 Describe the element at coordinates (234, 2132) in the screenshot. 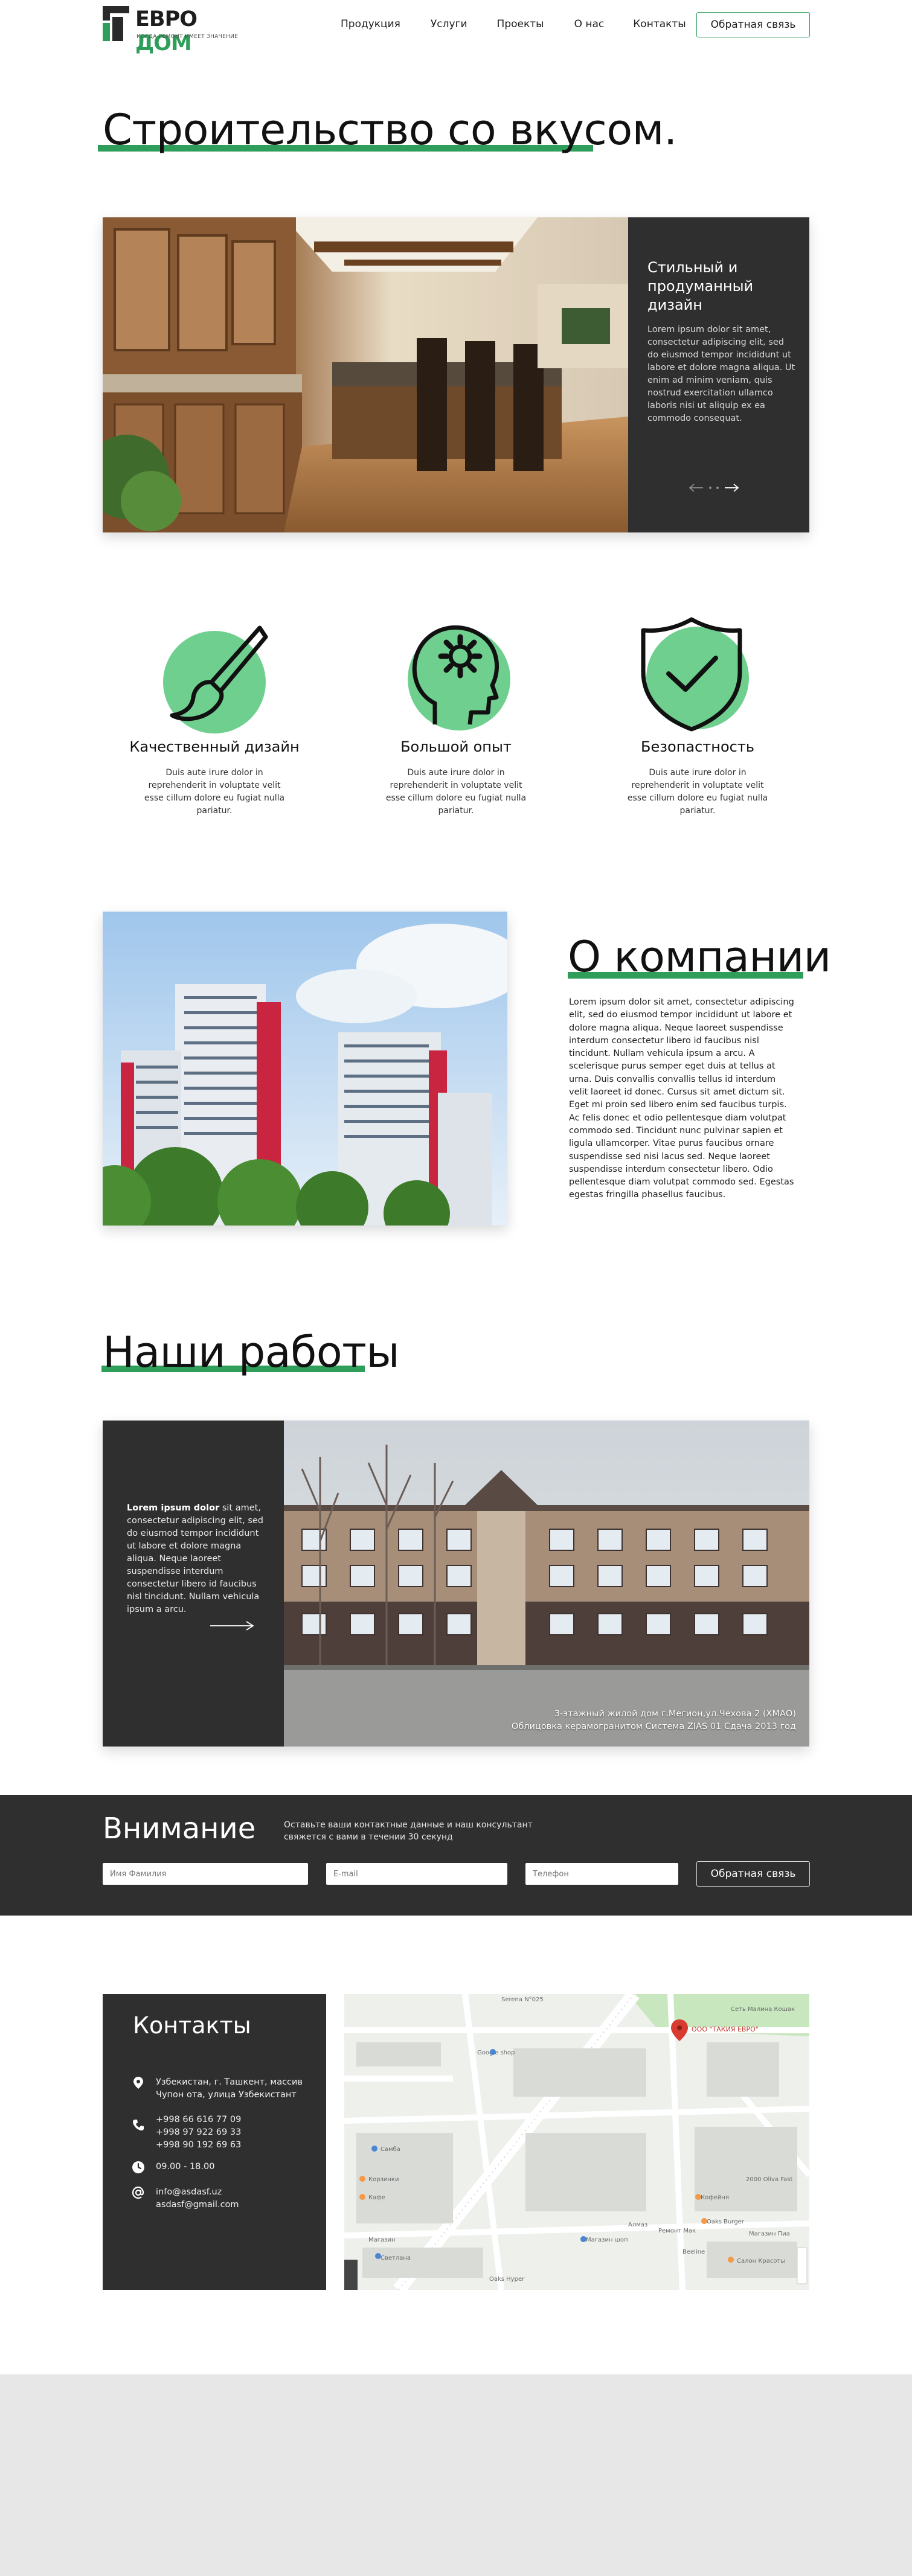

I see `phone-link: +998 97 922 69 33` at that location.